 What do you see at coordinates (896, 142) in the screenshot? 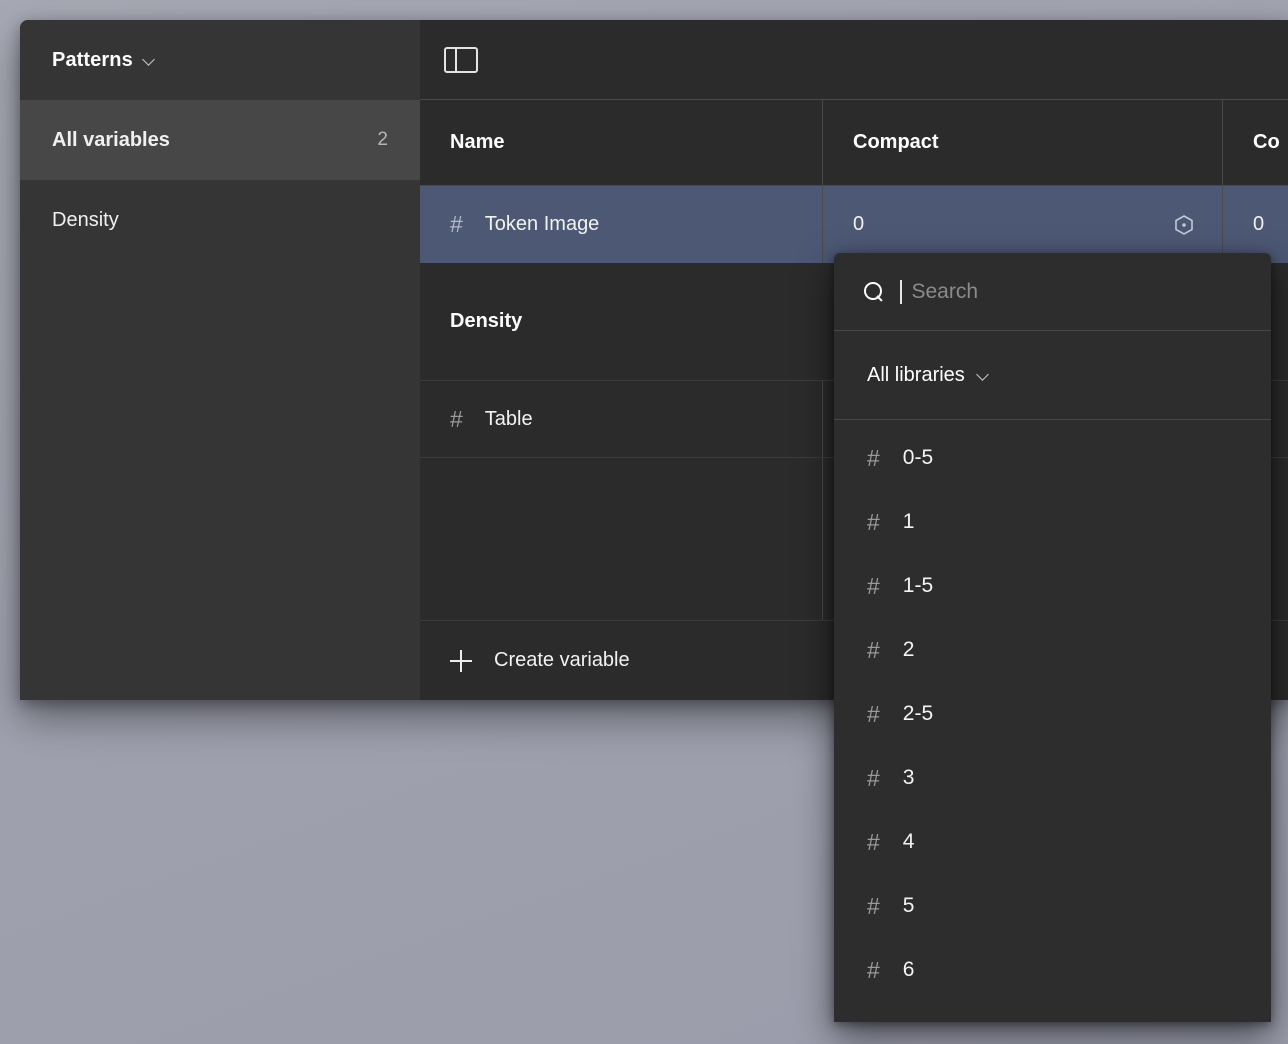
I see `column-header-label: Compact` at bounding box center [896, 142].